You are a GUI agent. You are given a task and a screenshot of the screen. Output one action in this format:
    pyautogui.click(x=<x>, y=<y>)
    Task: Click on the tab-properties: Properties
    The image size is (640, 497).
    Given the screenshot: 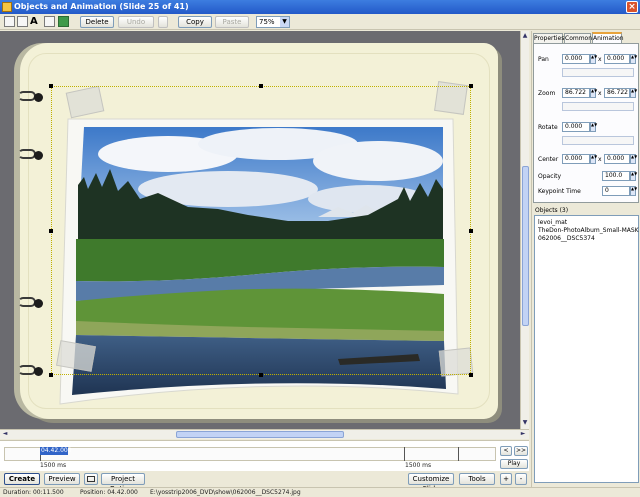 What is the action you would take?
    pyautogui.click(x=548, y=38)
    